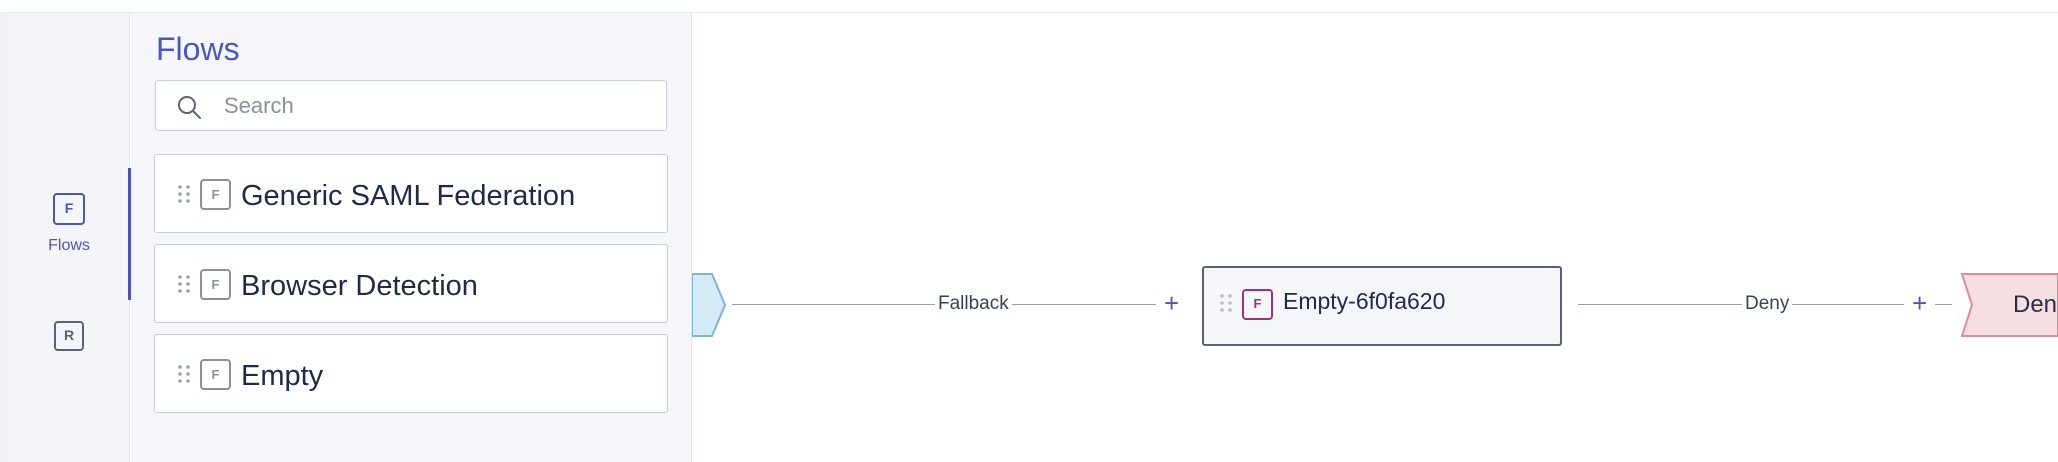 This screenshot has width=2058, height=462. Describe the element at coordinates (69, 234) in the screenshot. I see `rail-item-flows: F Flows` at that location.